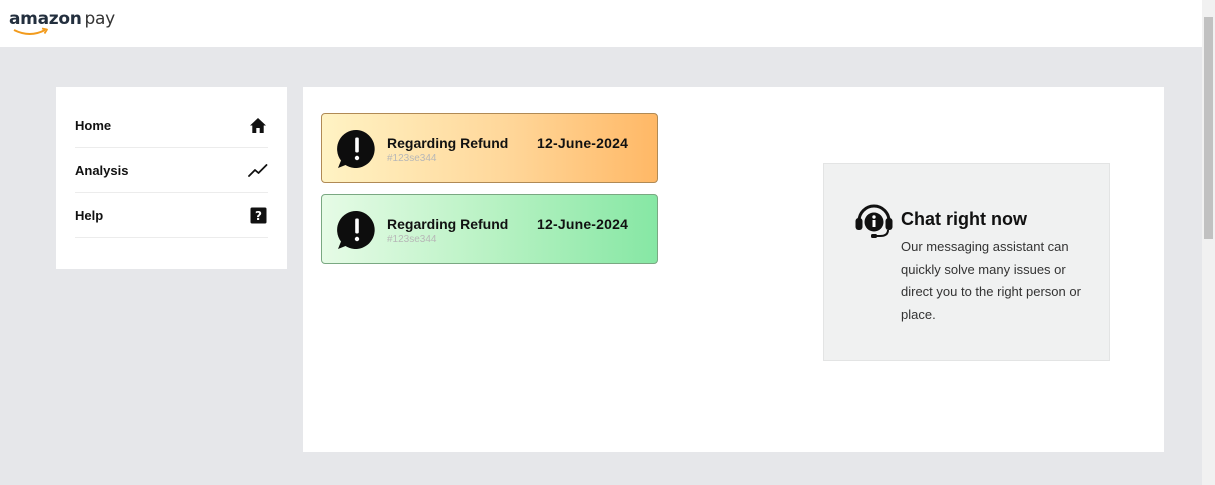 The height and width of the screenshot is (485, 1215). I want to click on logo-word-pay: pay, so click(100, 19).